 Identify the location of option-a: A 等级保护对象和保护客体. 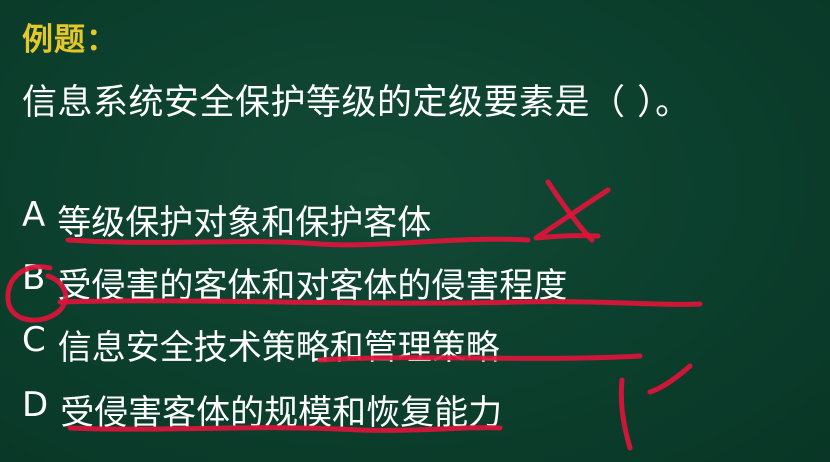
(226, 219).